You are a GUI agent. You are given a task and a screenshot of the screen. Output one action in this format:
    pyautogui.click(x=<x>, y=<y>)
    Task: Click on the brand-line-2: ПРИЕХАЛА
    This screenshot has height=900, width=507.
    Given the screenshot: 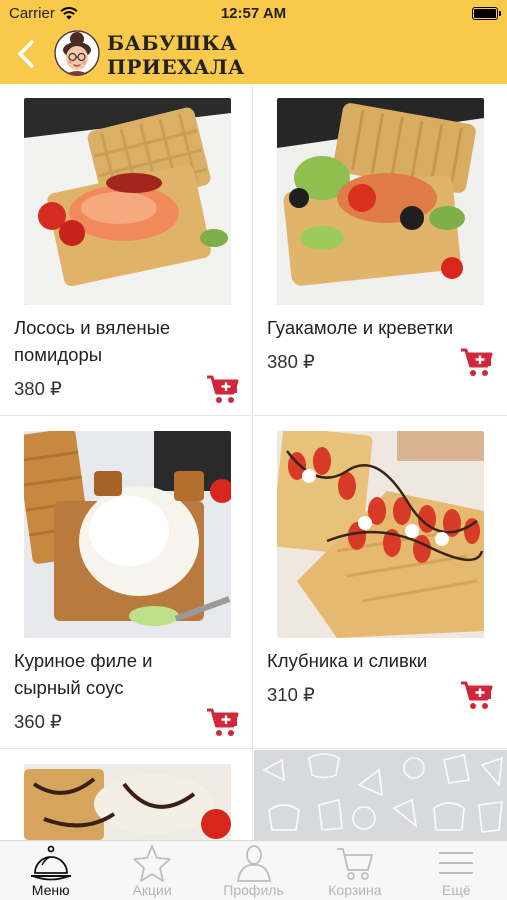 What is the action you would take?
    pyautogui.click(x=176, y=67)
    